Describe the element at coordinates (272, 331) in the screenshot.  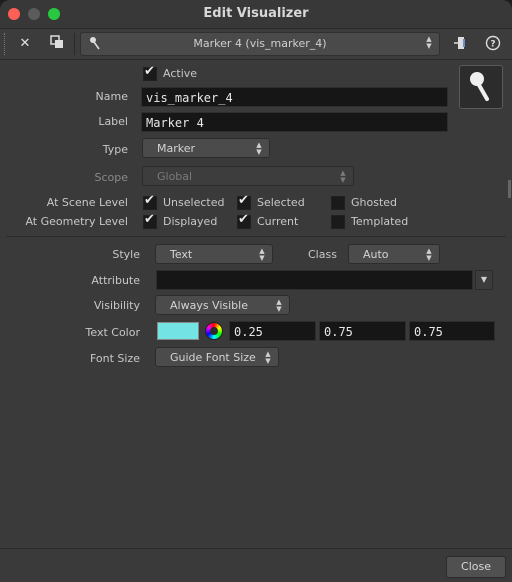
I see `color-r-field: 0.25` at that location.